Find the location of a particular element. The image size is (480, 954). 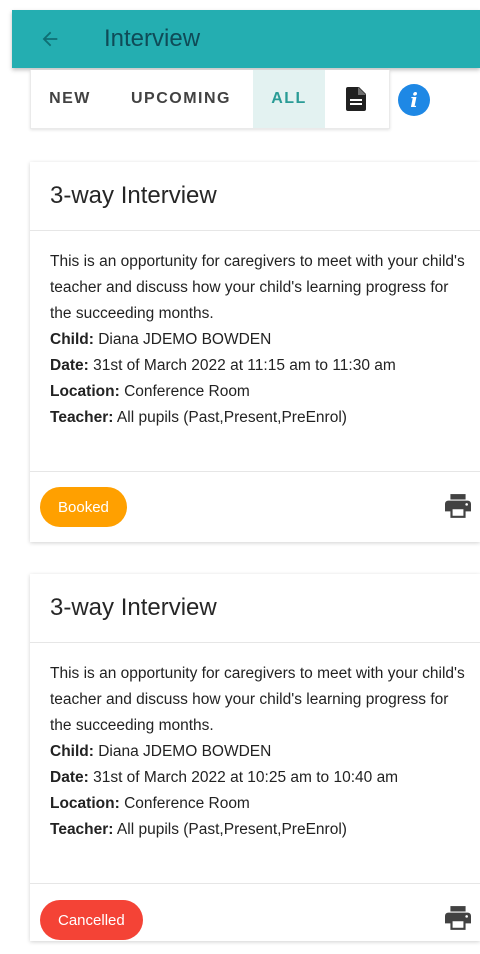

status-badge: Booked is located at coordinates (83, 507).